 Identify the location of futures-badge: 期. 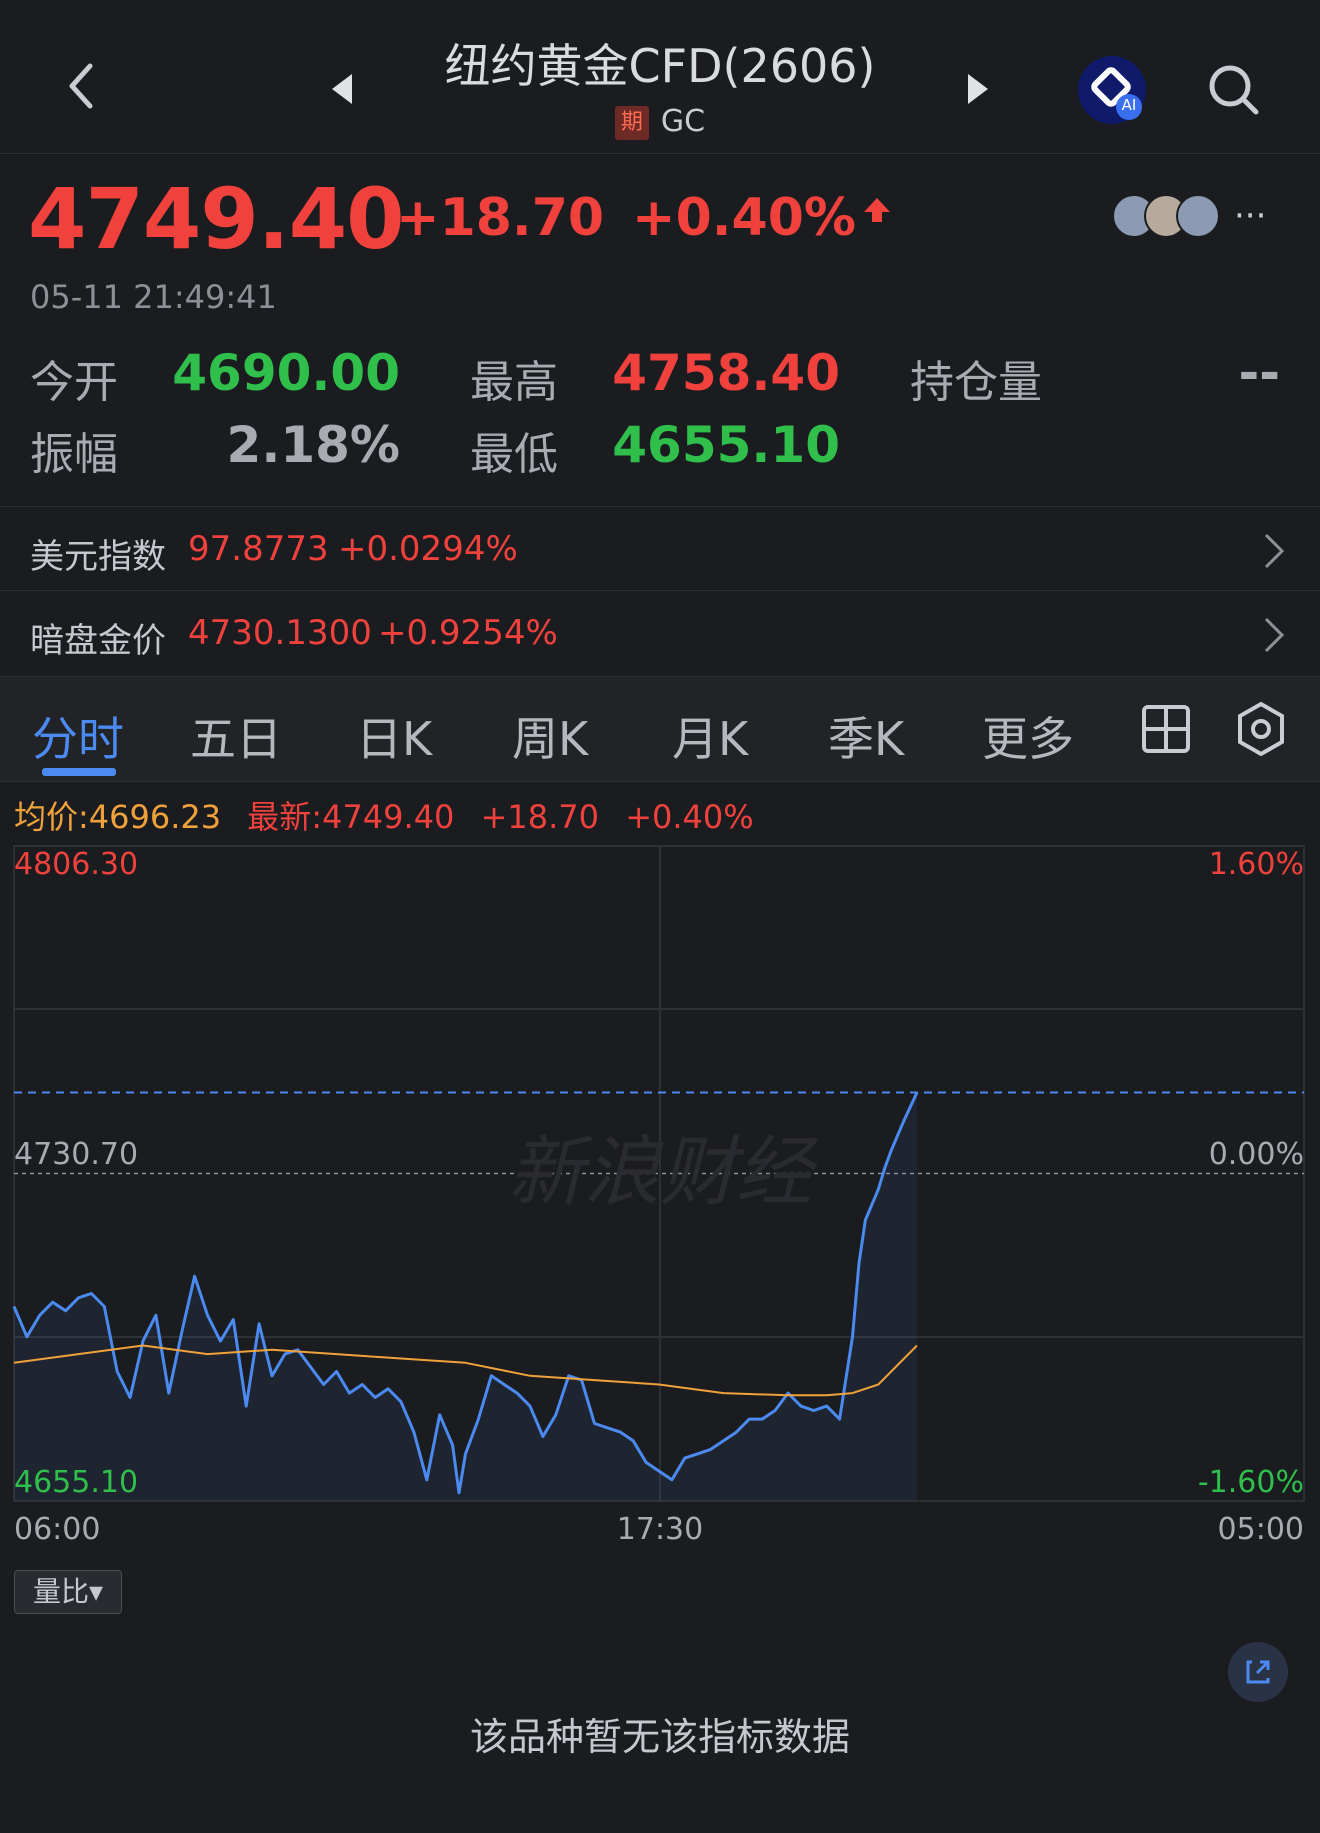
(631, 123).